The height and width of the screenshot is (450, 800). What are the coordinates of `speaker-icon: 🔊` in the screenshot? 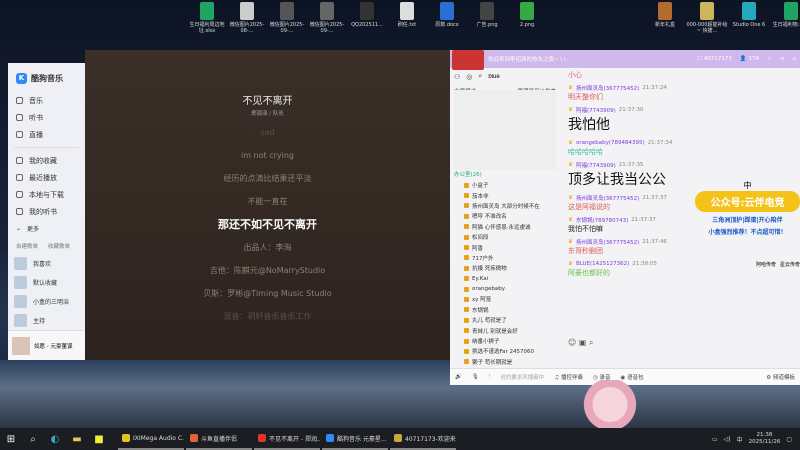 It's located at (458, 377).